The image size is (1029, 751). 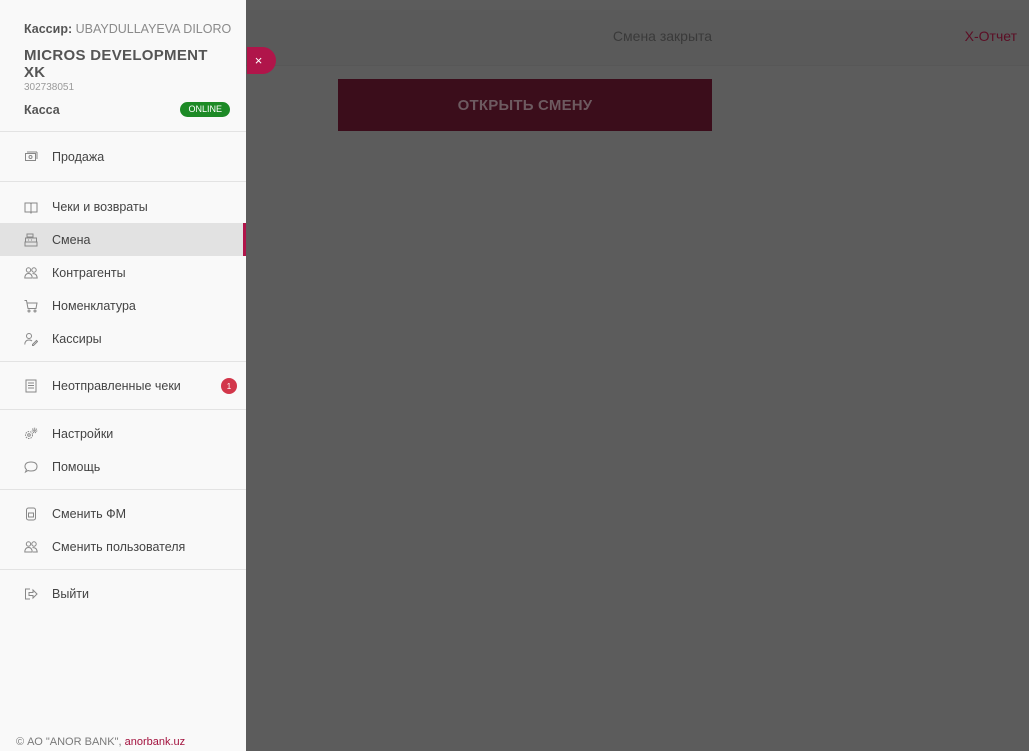 I want to click on menu-label: Сменить пользователя, so click(x=119, y=546).